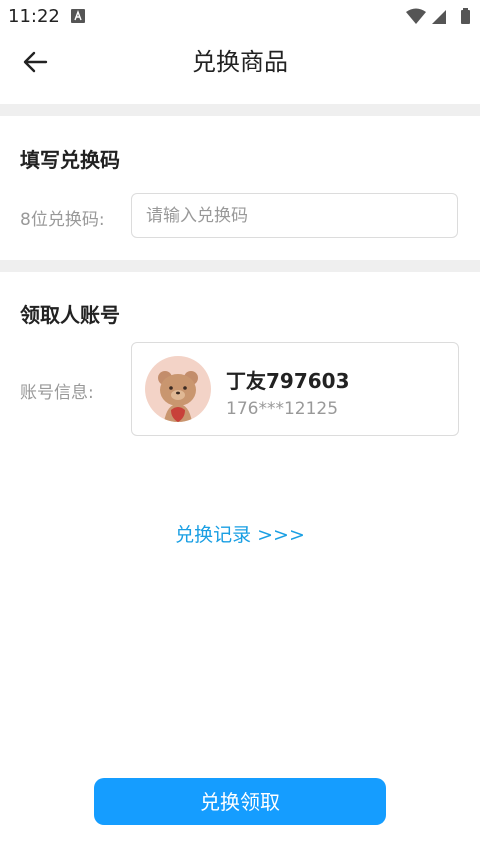  Describe the element at coordinates (240, 801) in the screenshot. I see `redeem-button: 兑换领取` at that location.